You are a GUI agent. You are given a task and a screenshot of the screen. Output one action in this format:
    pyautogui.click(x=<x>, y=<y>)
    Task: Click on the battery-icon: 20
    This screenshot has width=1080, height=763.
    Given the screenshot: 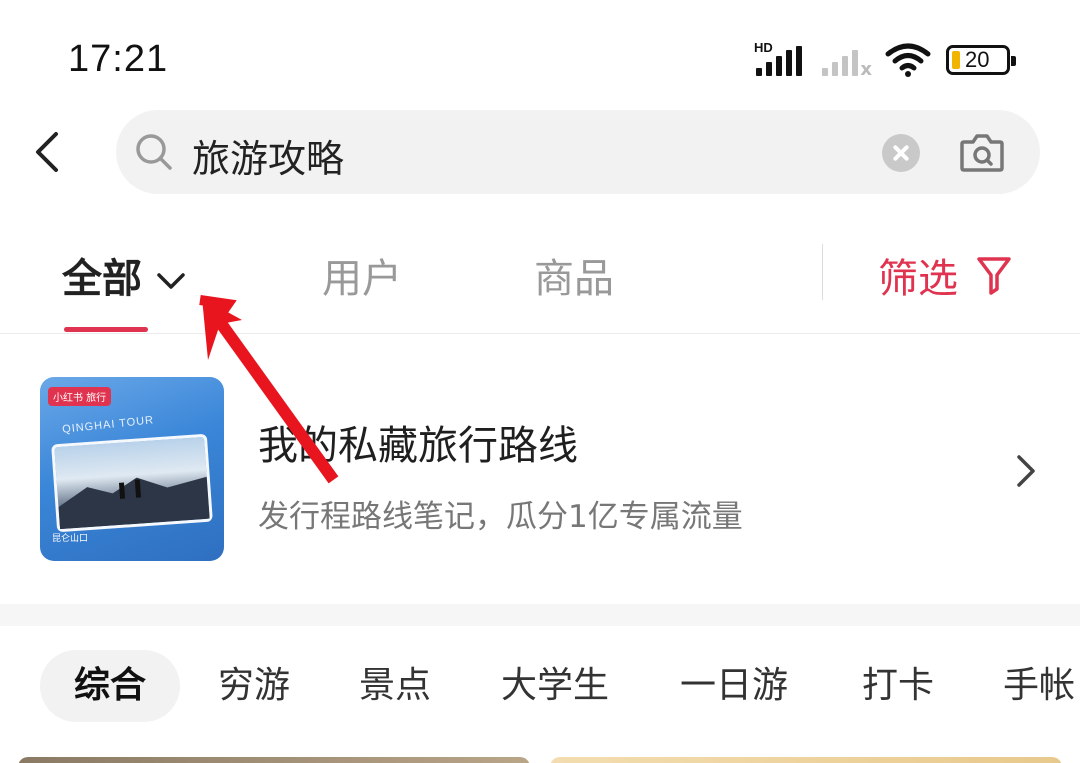 What is the action you would take?
    pyautogui.click(x=981, y=60)
    